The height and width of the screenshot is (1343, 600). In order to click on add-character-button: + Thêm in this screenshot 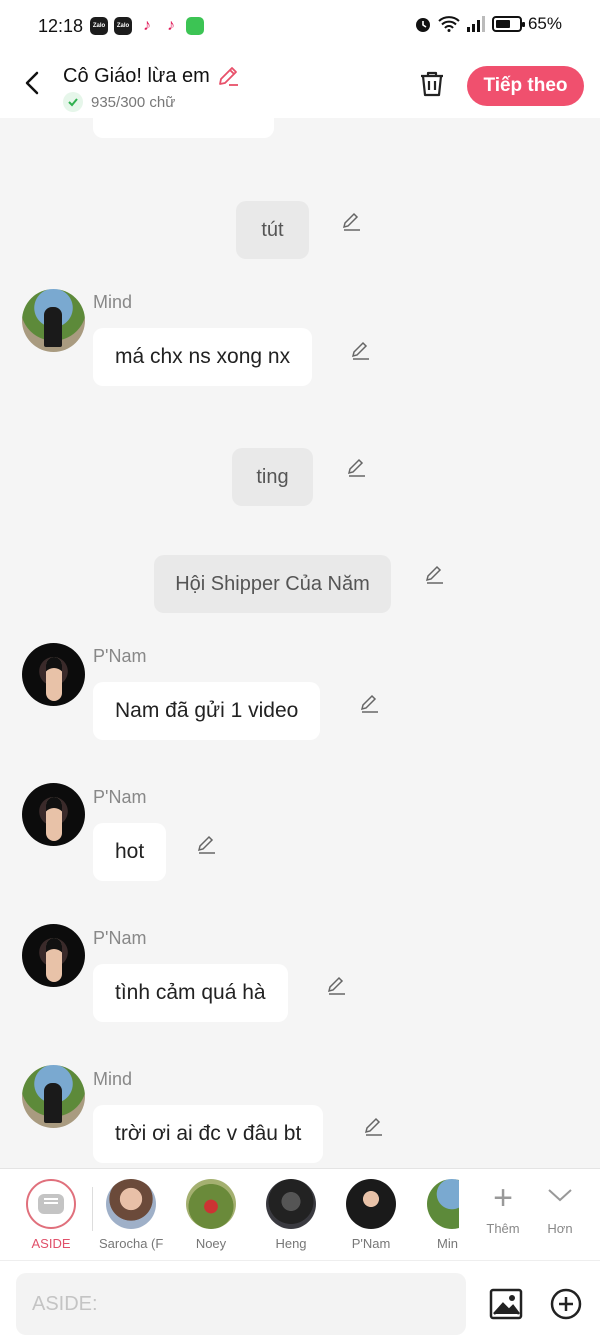, I will do `click(503, 1208)`.